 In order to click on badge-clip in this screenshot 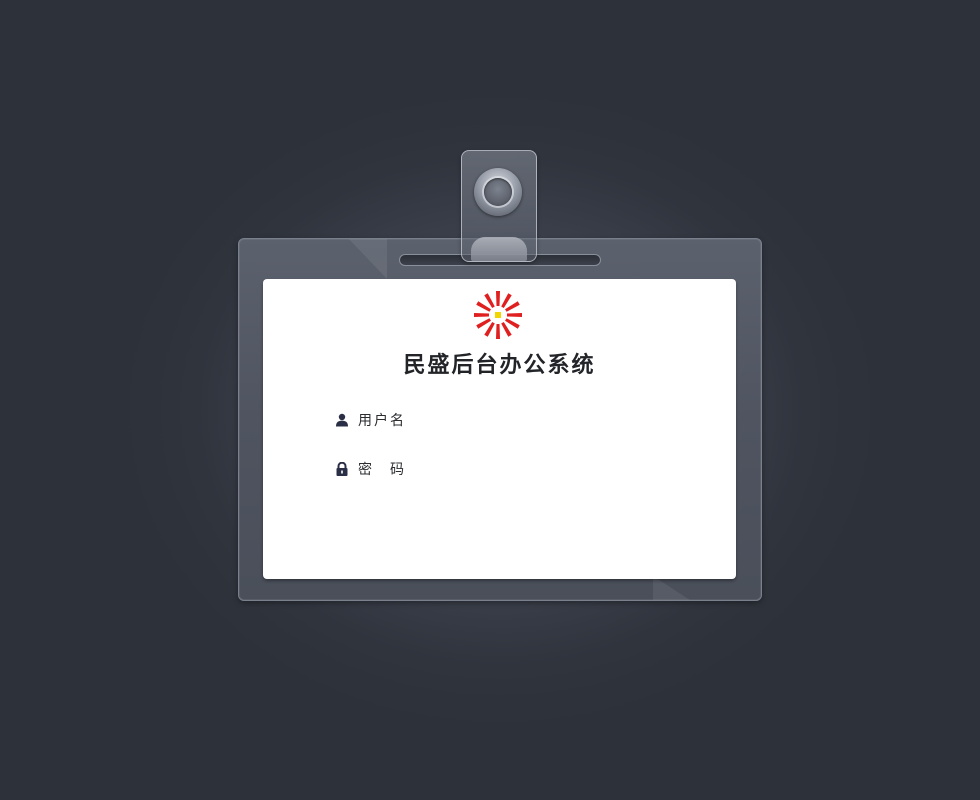, I will do `click(499, 206)`.